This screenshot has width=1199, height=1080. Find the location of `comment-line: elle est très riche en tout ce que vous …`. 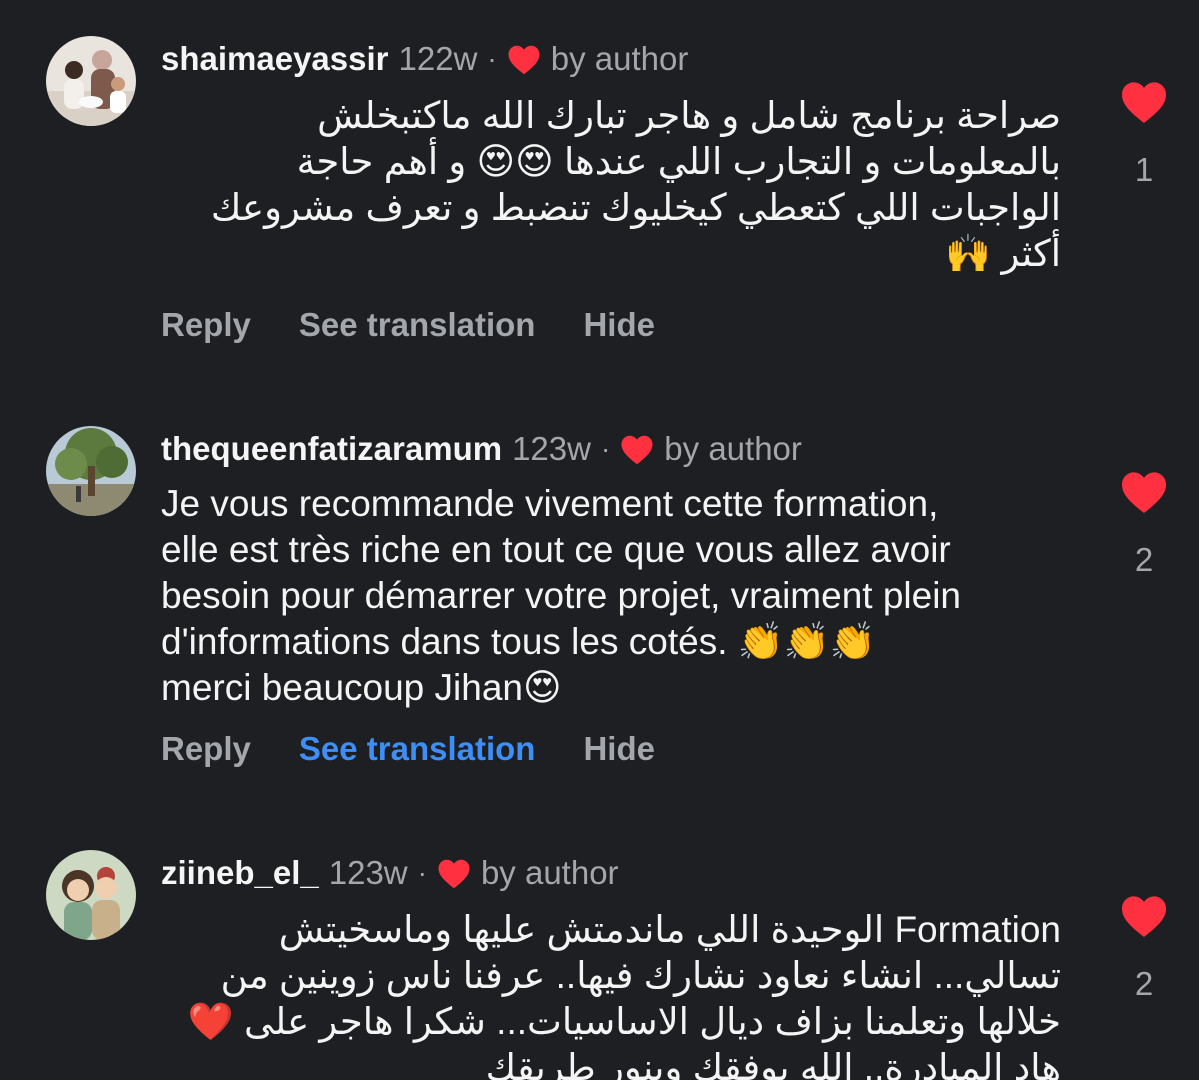

comment-line: elle est très riche en tout ce que vous … is located at coordinates (556, 549).